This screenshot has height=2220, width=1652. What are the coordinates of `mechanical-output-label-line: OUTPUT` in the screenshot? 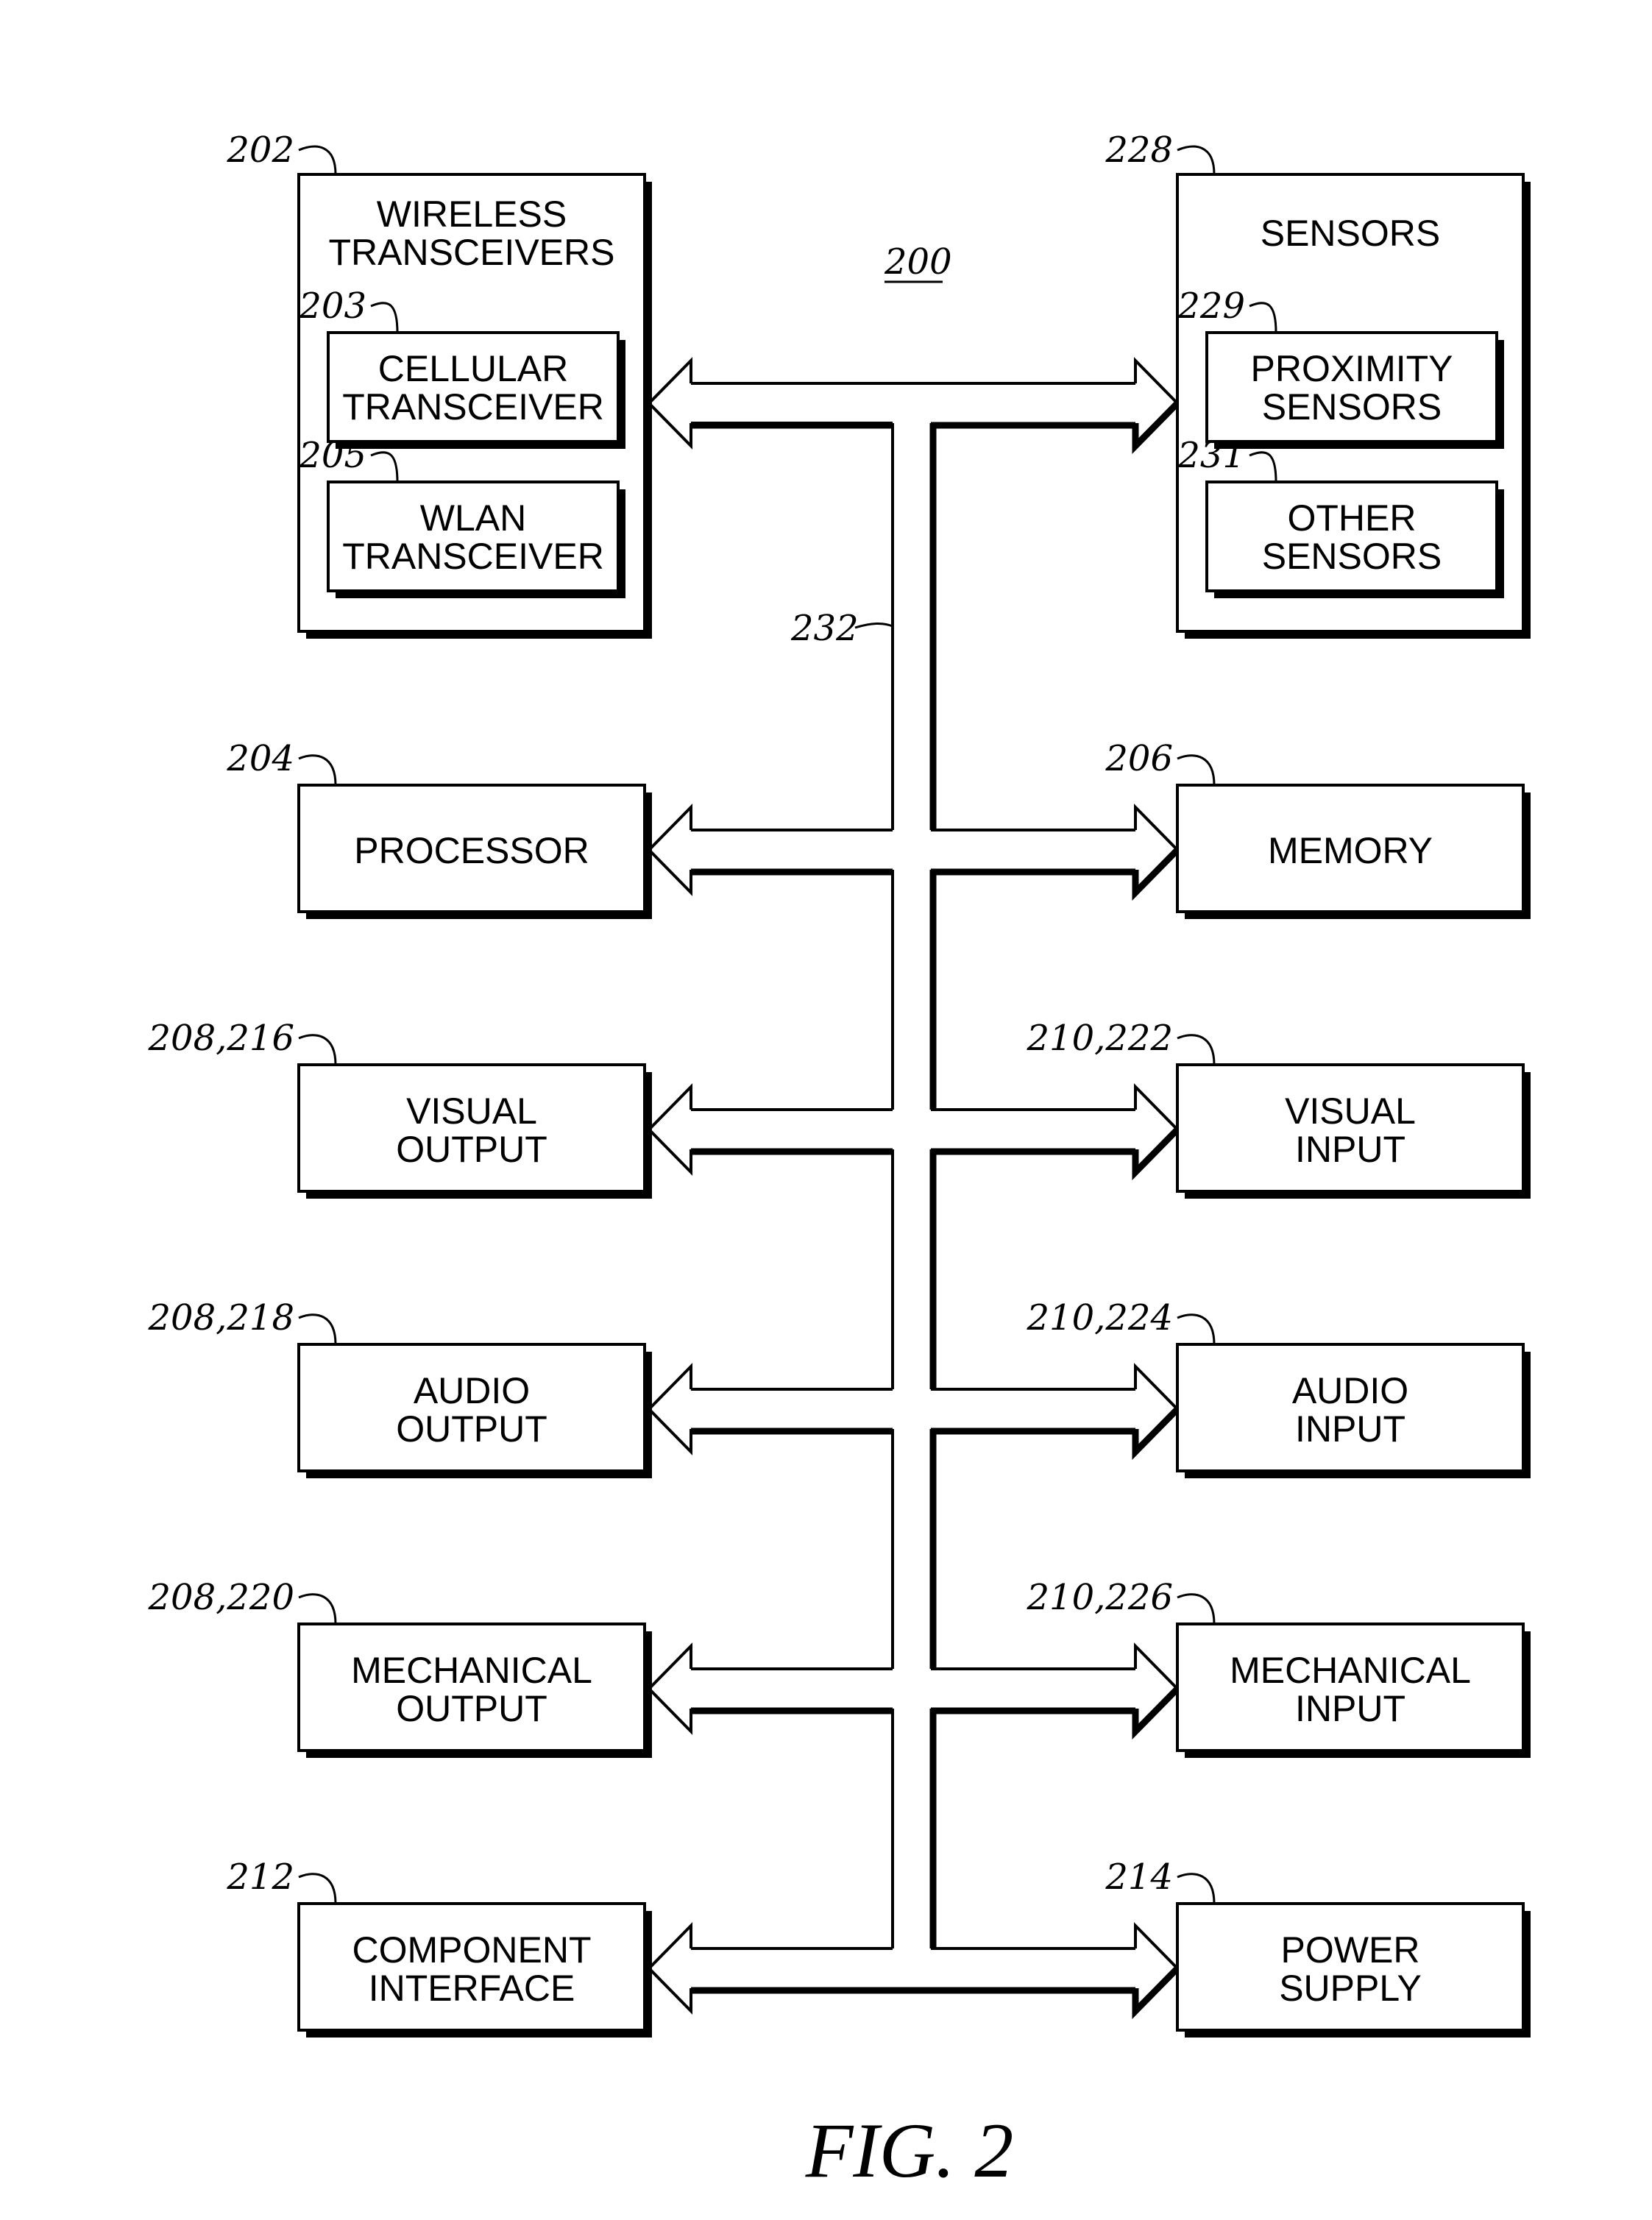 It's located at (471, 1708).